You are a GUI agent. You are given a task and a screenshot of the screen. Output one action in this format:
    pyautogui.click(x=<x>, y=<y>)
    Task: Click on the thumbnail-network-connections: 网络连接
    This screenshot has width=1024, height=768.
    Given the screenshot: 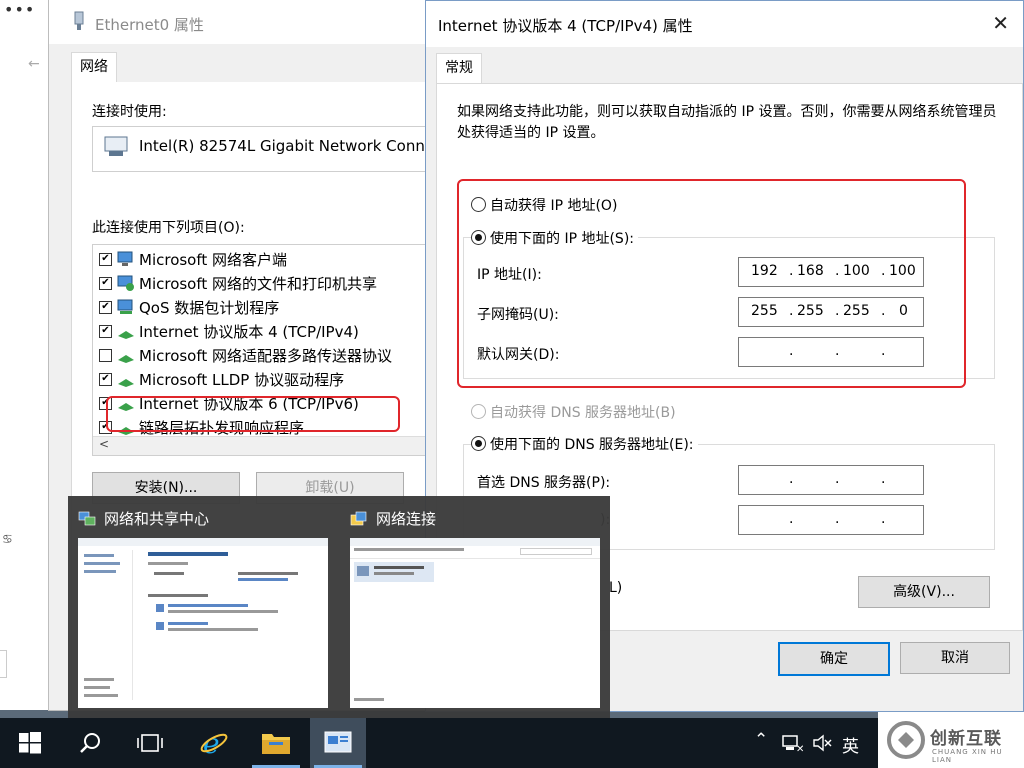 What is the action you would take?
    pyautogui.click(x=474, y=607)
    